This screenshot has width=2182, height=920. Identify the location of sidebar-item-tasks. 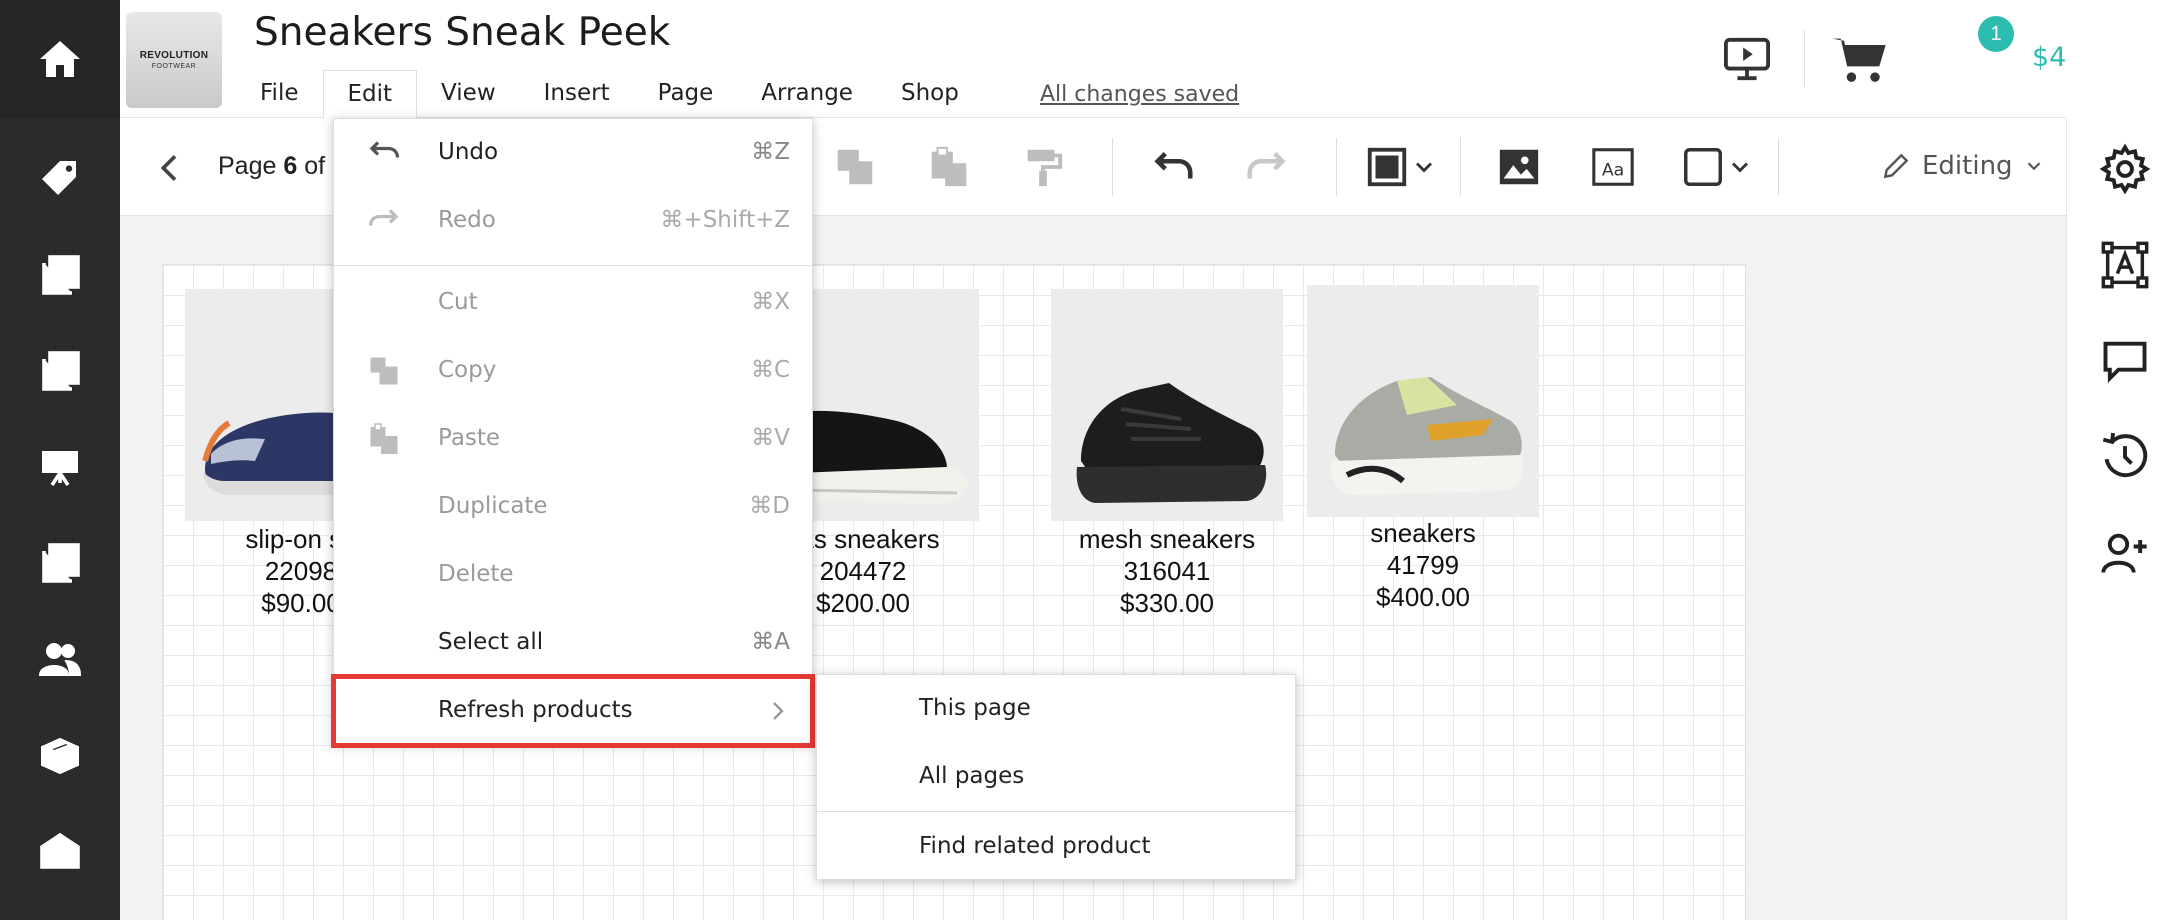
(60, 563).